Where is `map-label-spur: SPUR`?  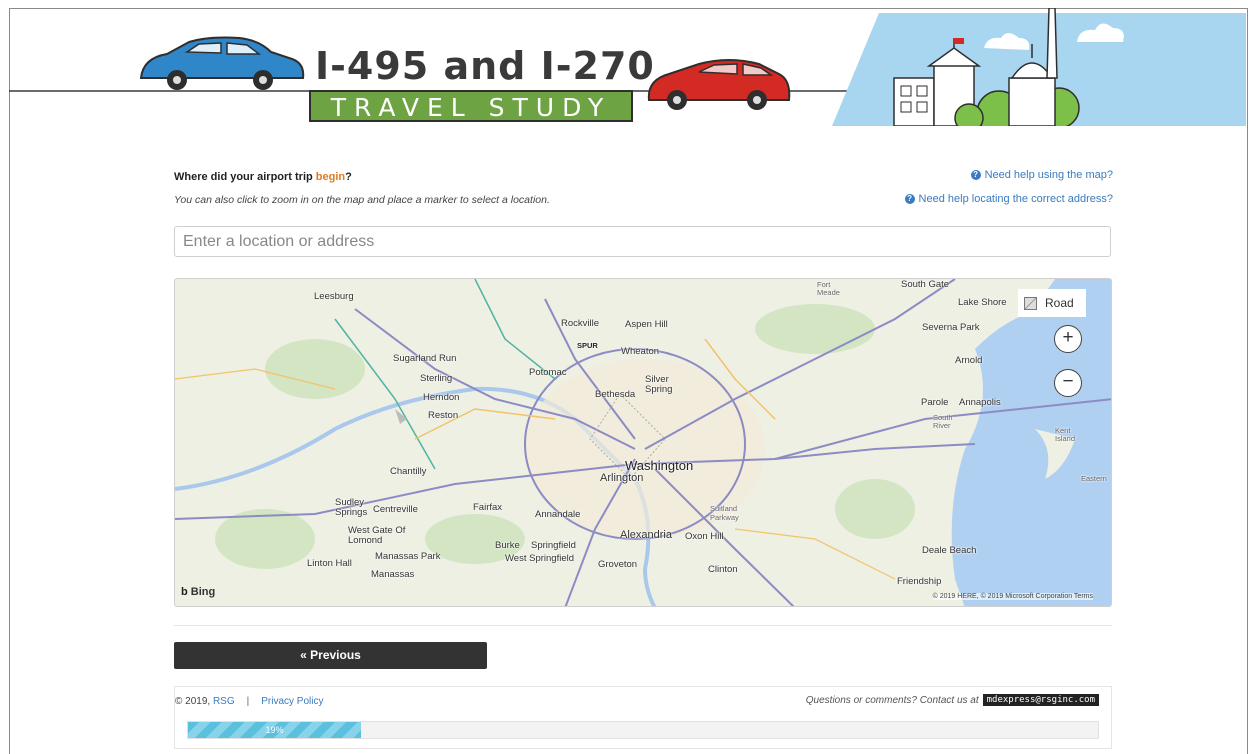 map-label-spur: SPUR is located at coordinates (587, 345).